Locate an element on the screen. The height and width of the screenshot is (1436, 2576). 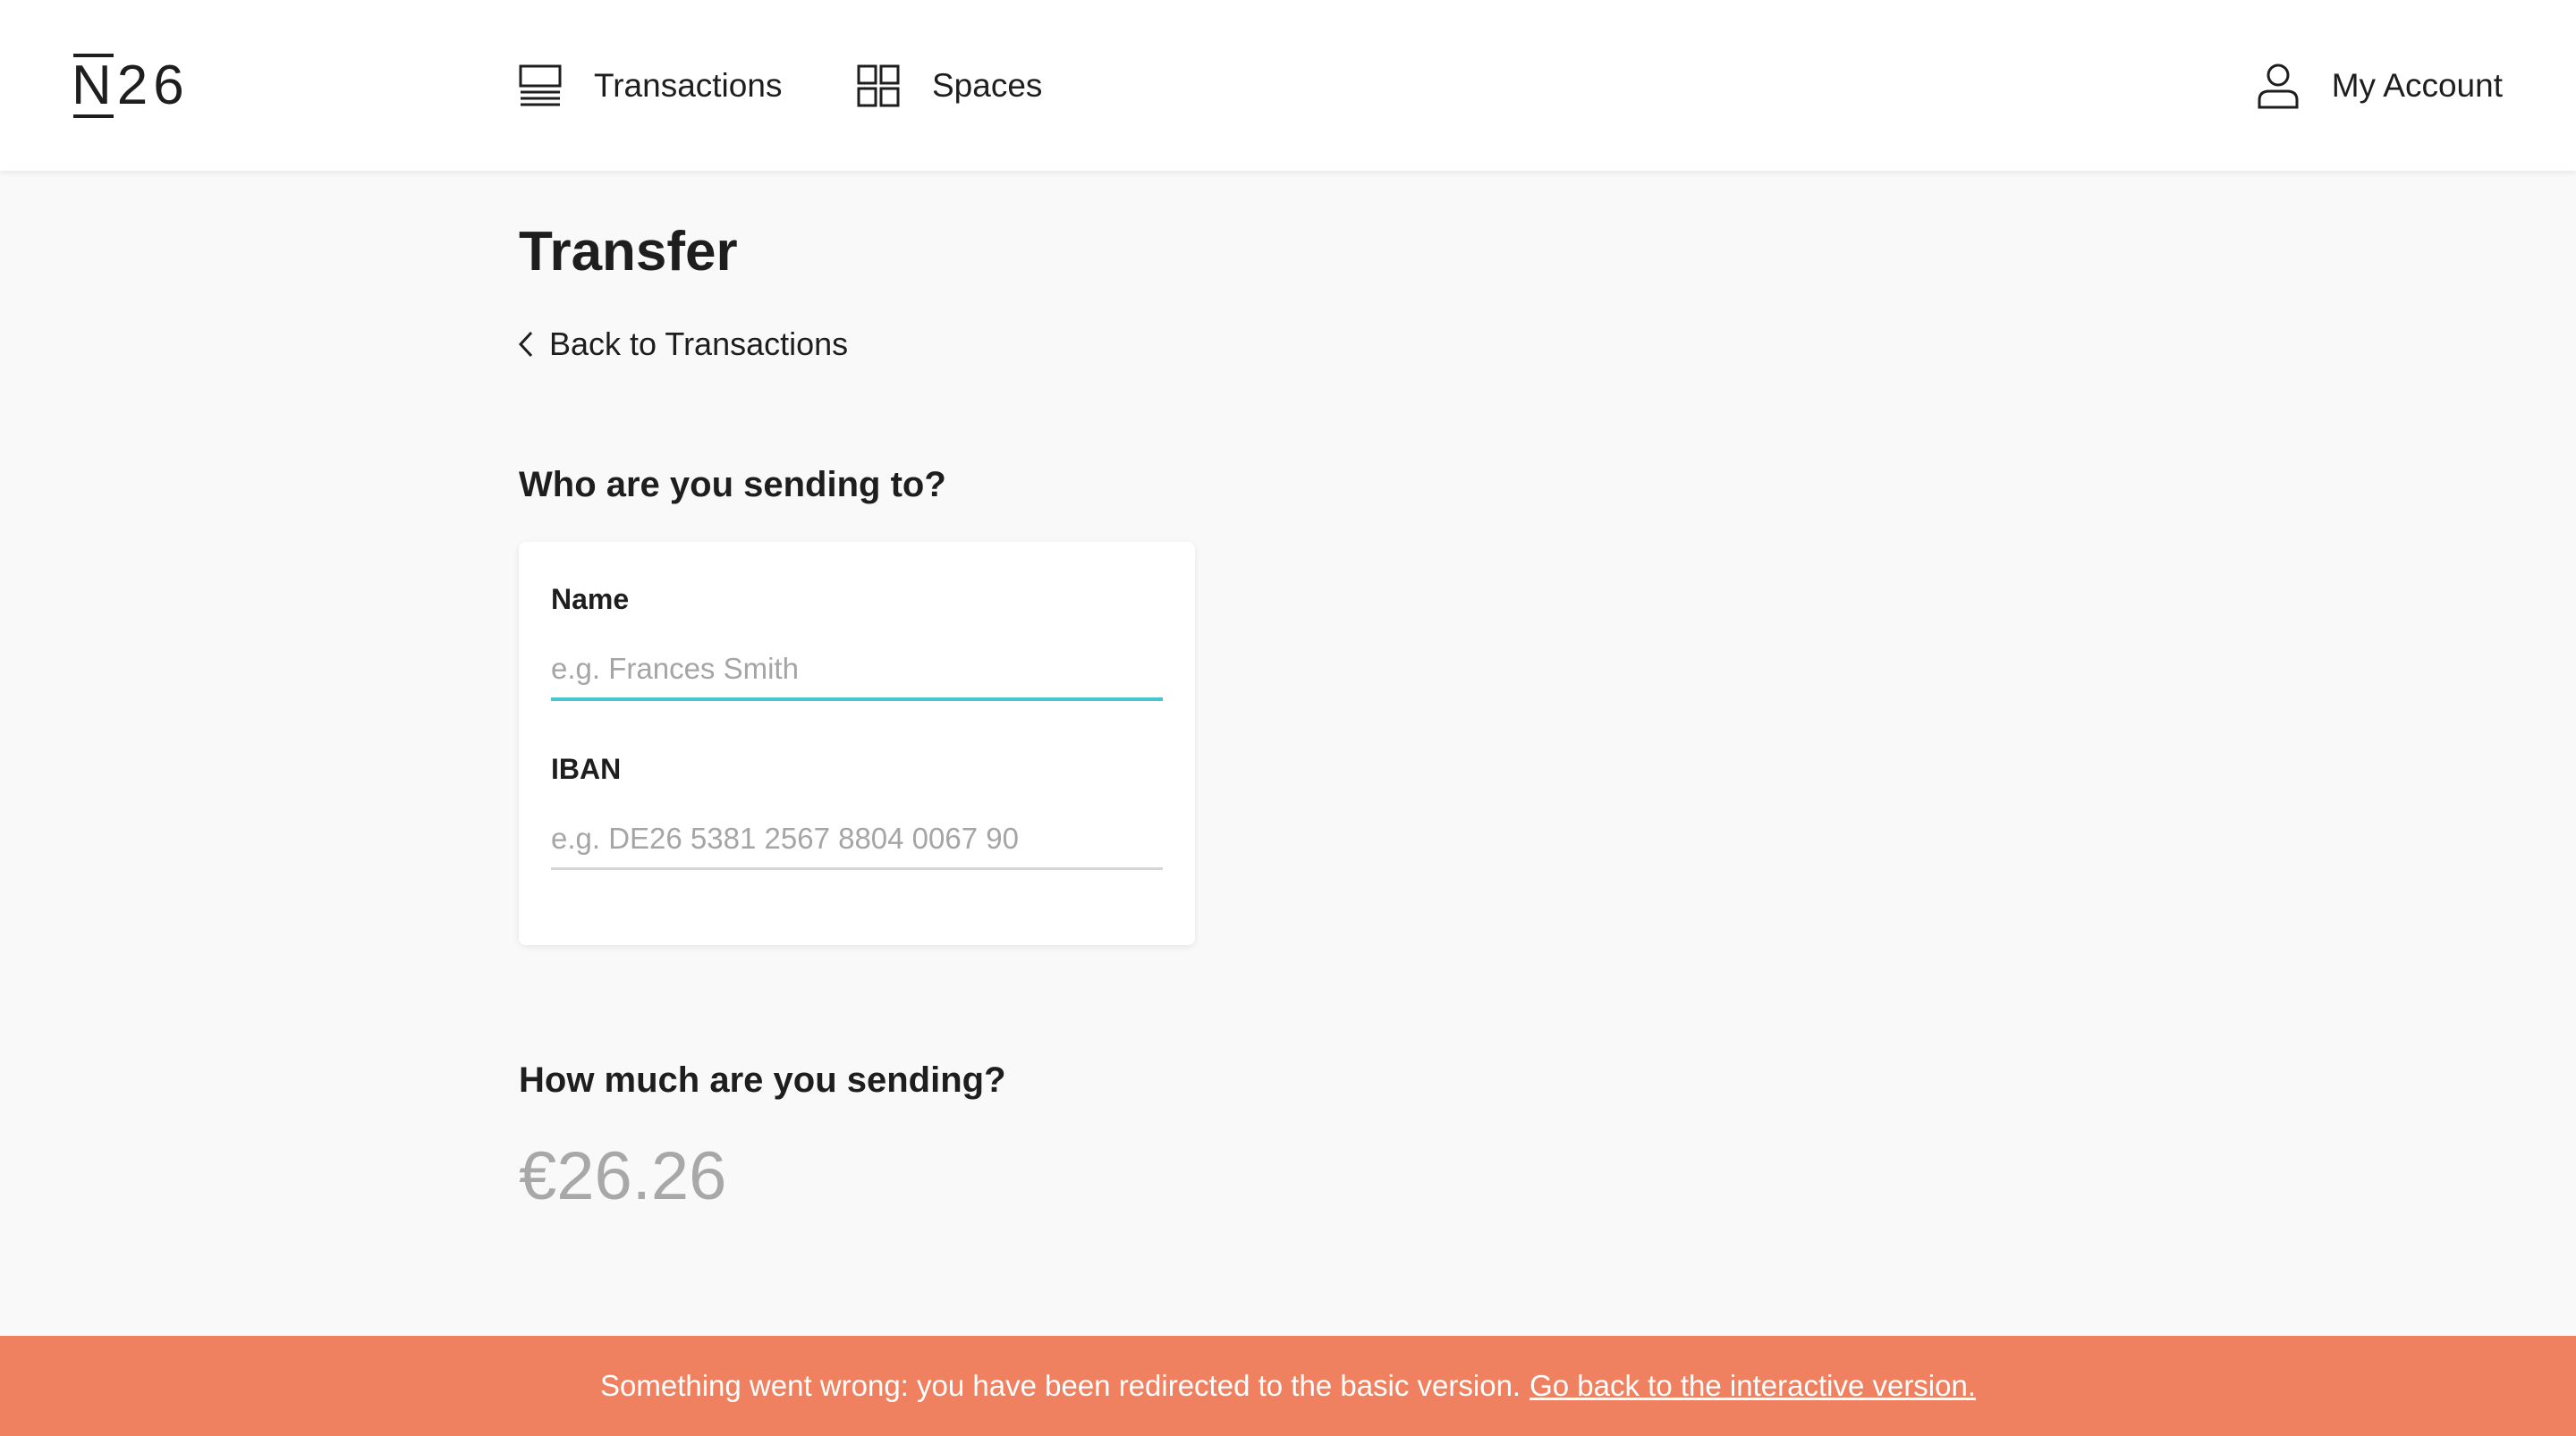
interactive-version-link: Go back to the interactive version. is located at coordinates (1753, 1386).